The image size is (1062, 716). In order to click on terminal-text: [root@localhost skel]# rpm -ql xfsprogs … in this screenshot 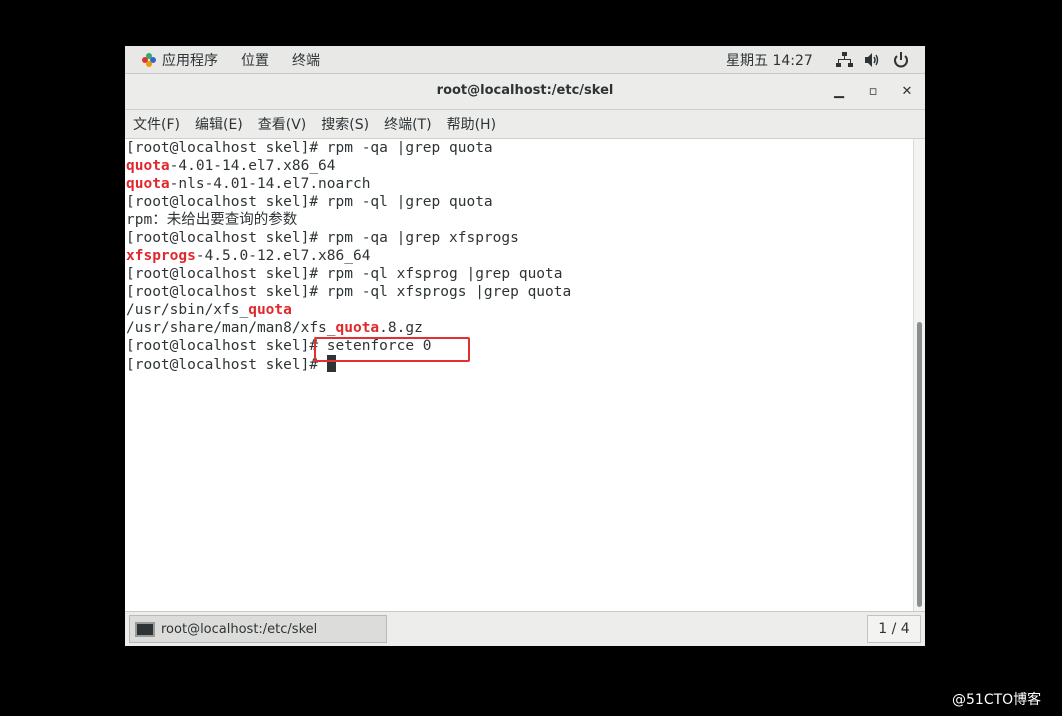, I will do `click(349, 292)`.